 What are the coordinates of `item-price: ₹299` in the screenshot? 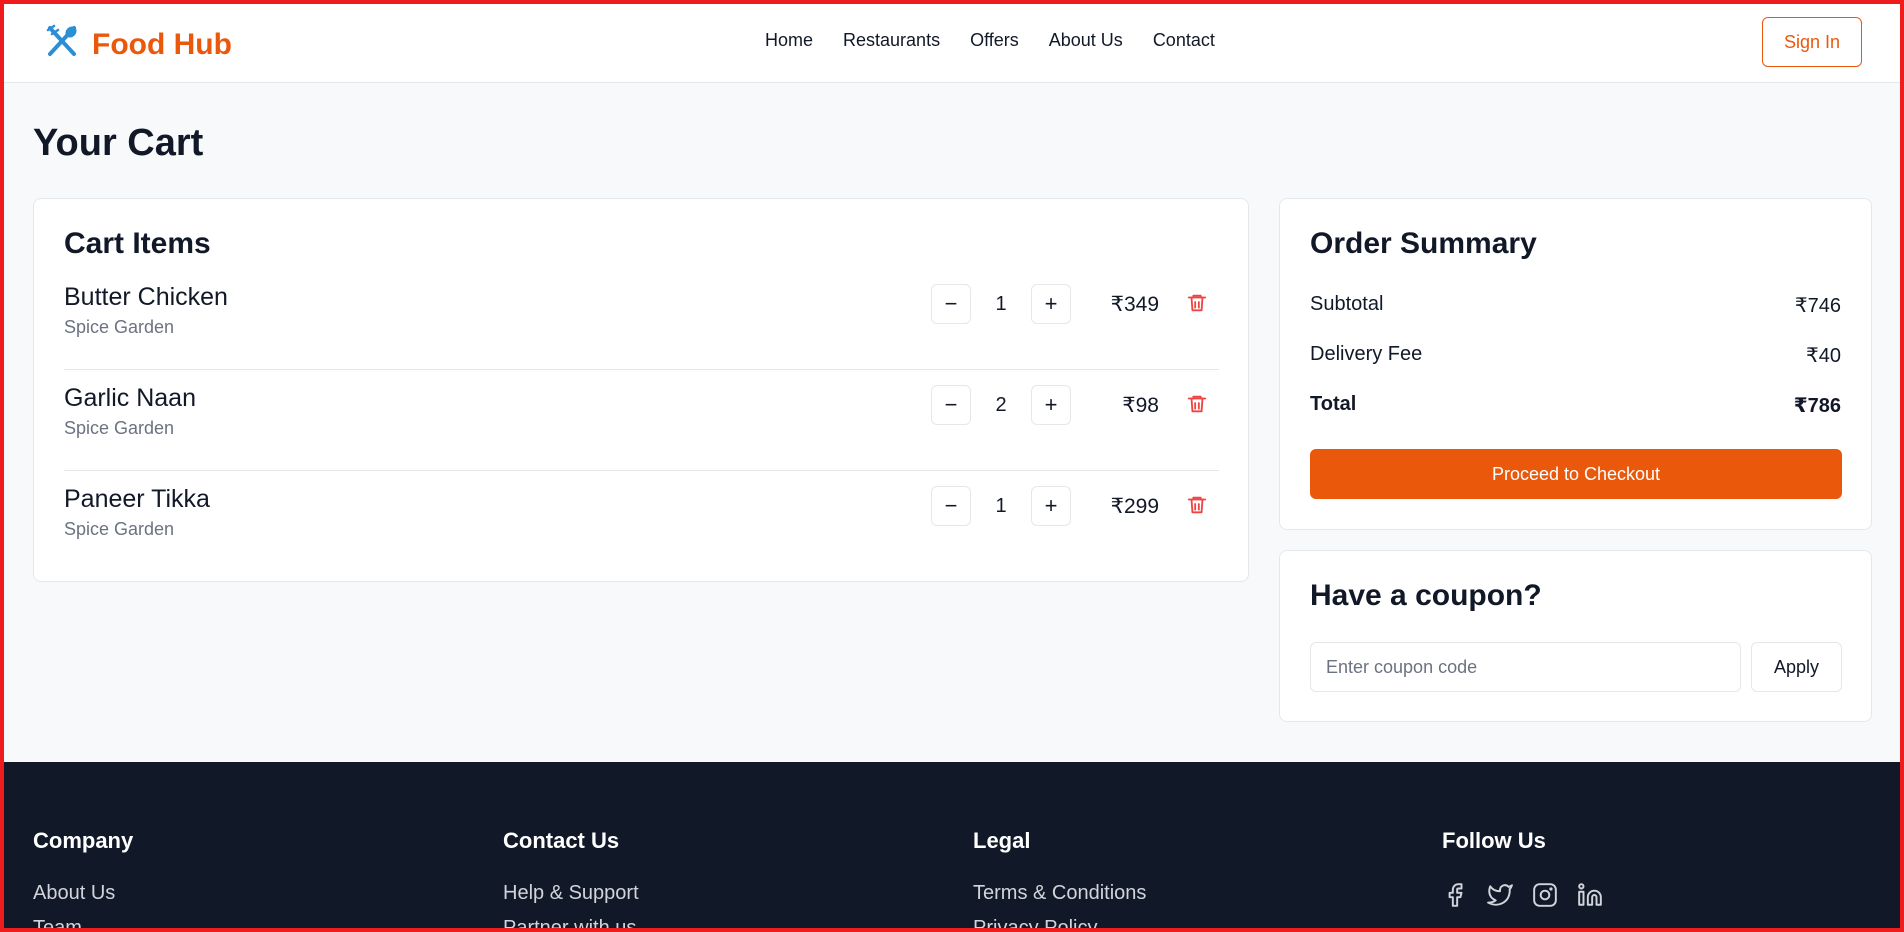 It's located at (1134, 506).